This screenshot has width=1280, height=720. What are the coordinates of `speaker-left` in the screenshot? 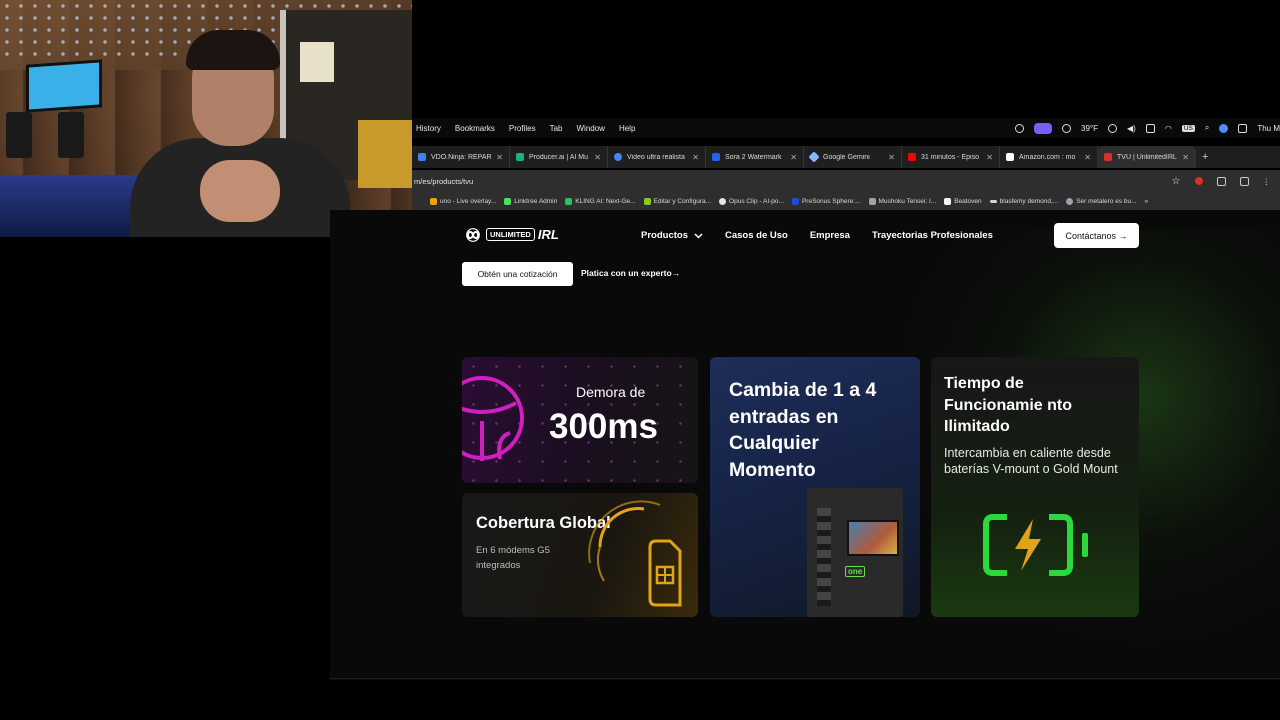 It's located at (19, 135).